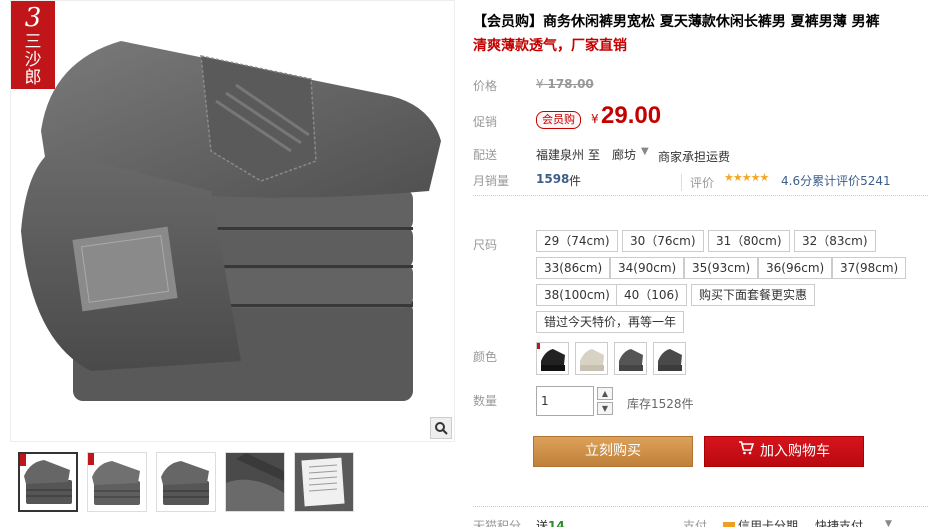 Image resolution: width=930 pixels, height=527 pixels. What do you see at coordinates (651, 295) in the screenshot?
I see `size-option: 40（106)` at bounding box center [651, 295].